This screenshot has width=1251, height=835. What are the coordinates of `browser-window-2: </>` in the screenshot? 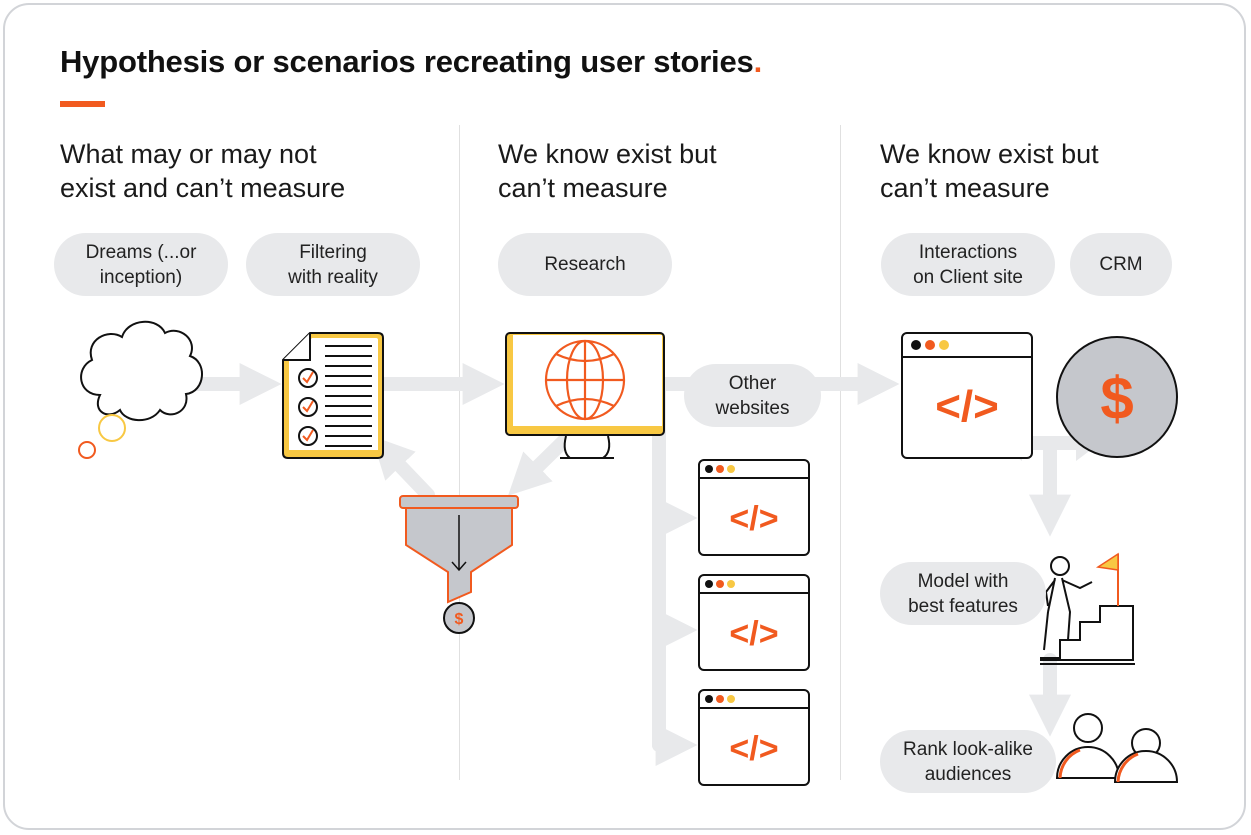 It's located at (754, 622).